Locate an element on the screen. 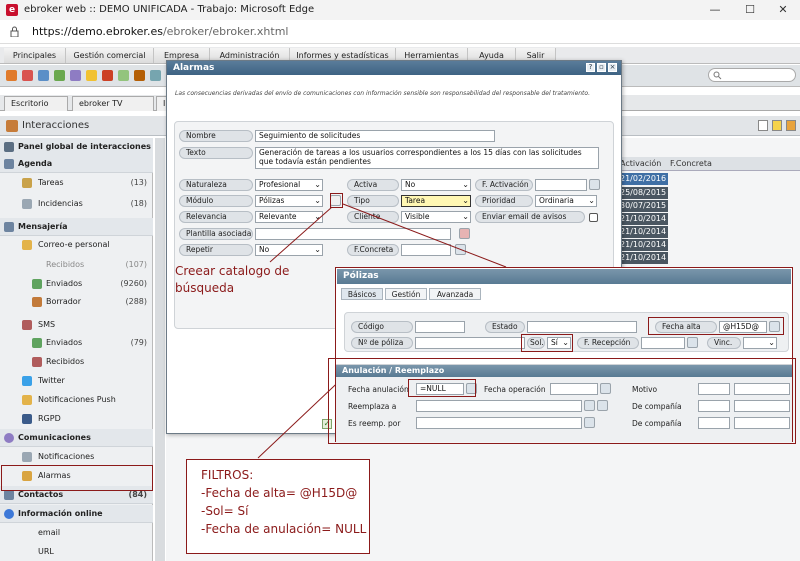 The width and height of the screenshot is (800, 561). sol-highlight-box is located at coordinates (547, 343).